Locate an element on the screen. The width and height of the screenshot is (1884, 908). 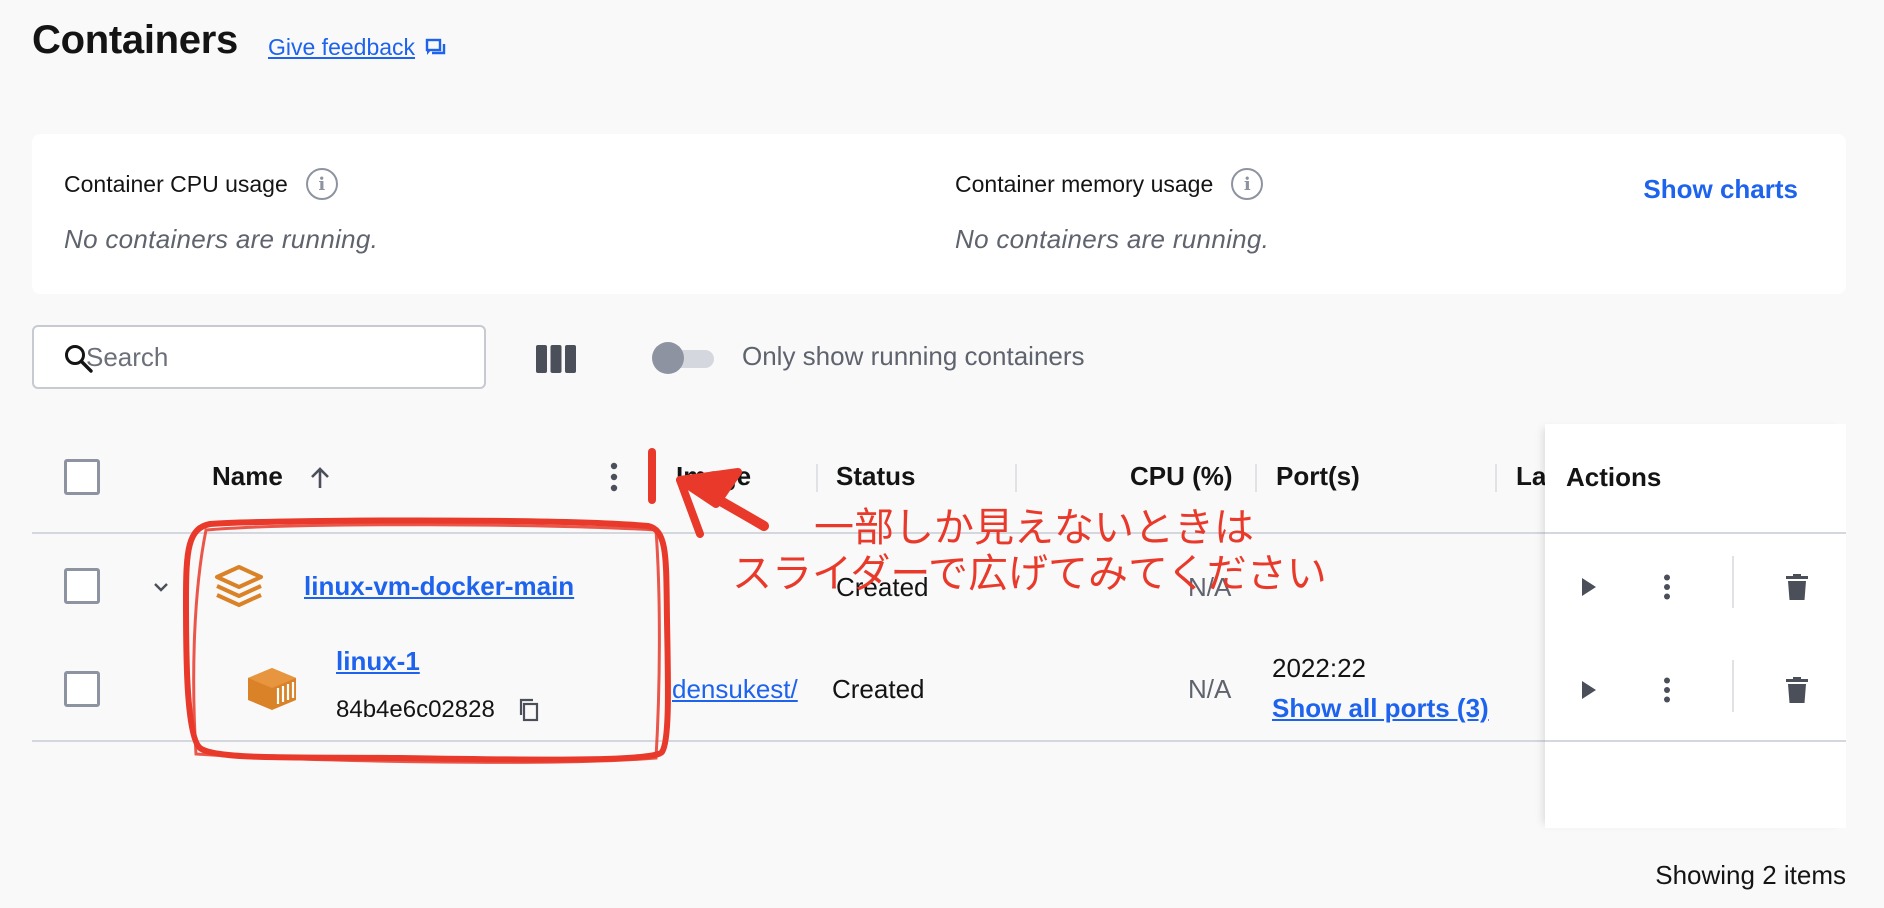
annotation-overlay is located at coordinates (476, 606).